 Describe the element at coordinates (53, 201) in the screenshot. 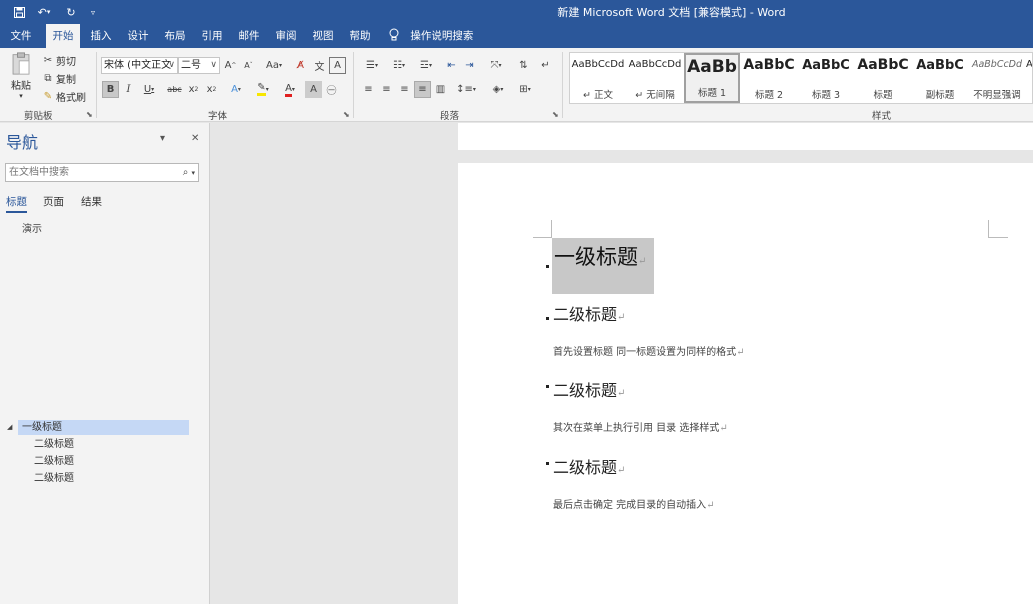

I see `nav-tab-pages: 页面` at that location.